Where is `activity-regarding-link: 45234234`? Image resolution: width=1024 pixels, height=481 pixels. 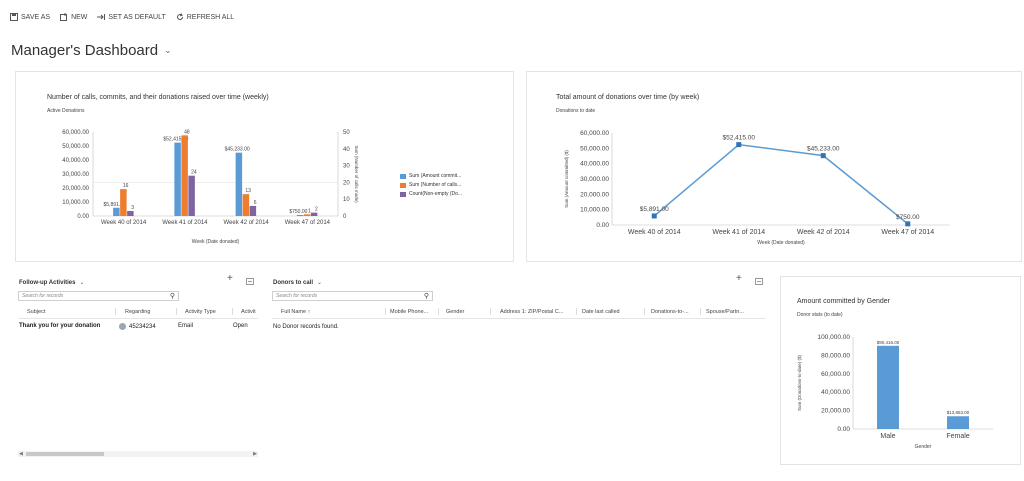 activity-regarding-link: 45234234 is located at coordinates (137, 326).